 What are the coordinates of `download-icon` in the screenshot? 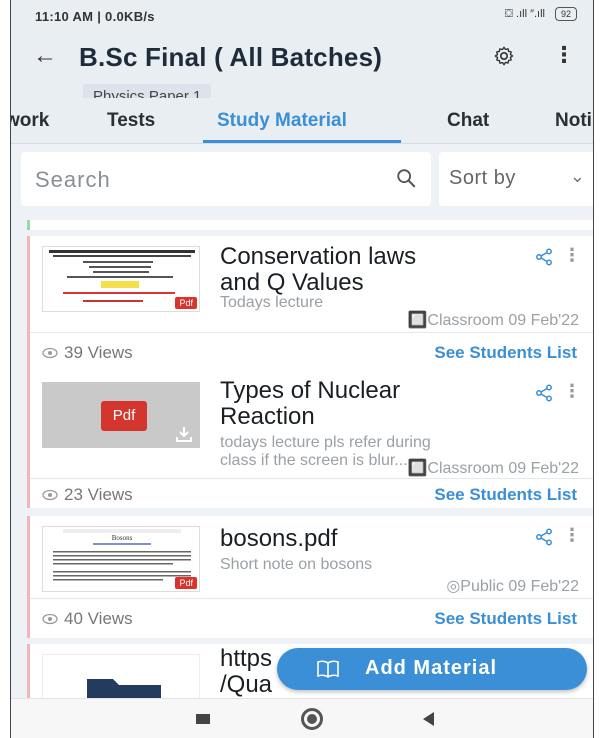 It's located at (184, 434).